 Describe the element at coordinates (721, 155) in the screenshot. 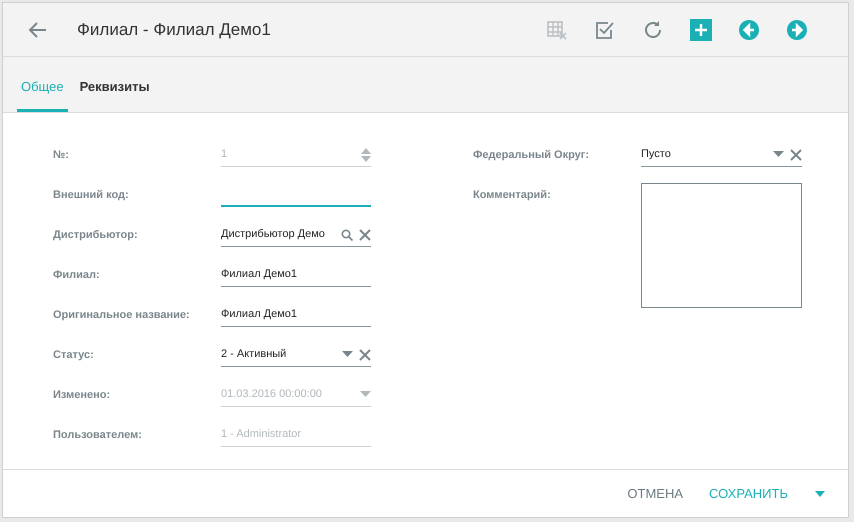

I see `dropdown-field: Пусто` at that location.